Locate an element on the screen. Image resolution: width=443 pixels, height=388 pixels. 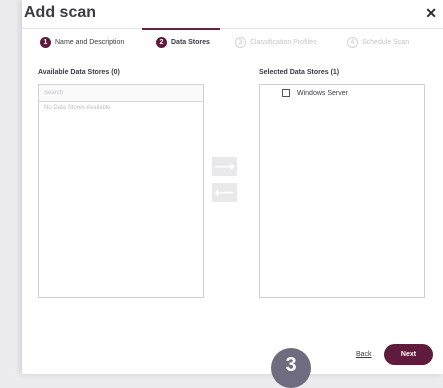
step-label: Schedule Scan is located at coordinates (386, 42).